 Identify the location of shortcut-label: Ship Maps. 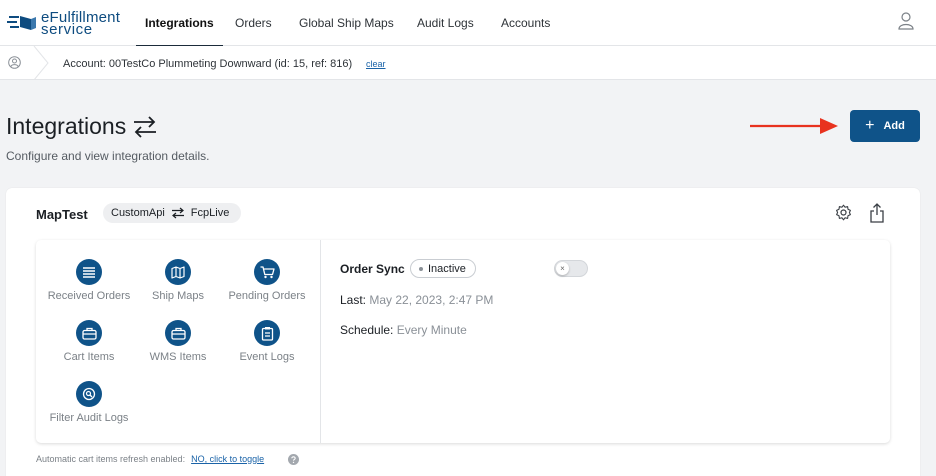
(178, 296).